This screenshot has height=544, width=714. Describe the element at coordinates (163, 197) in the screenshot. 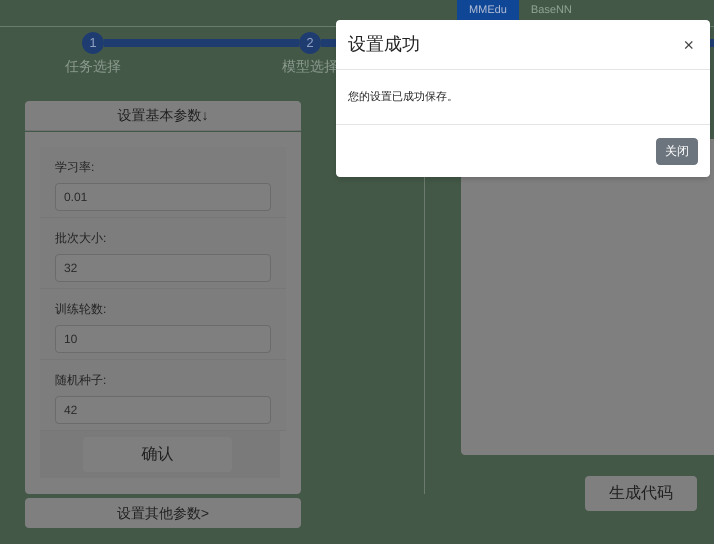

I see `input-field: 0.01` at that location.